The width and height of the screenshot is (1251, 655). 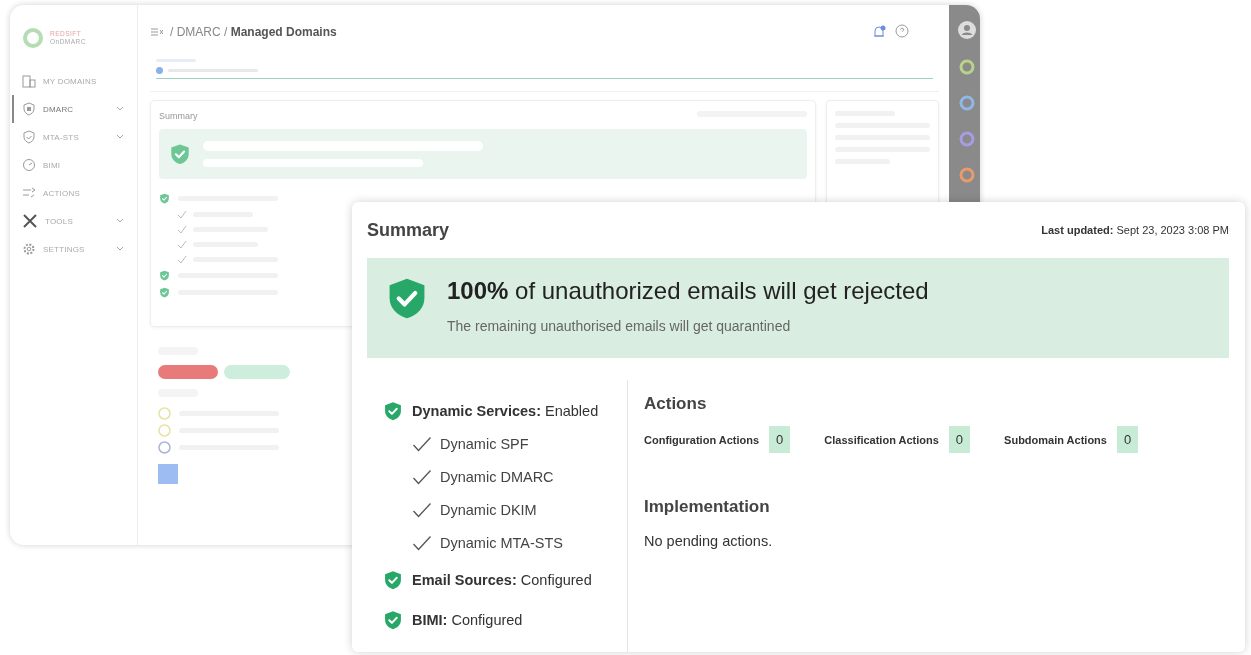 I want to click on card-title: Summary, so click(x=408, y=230).